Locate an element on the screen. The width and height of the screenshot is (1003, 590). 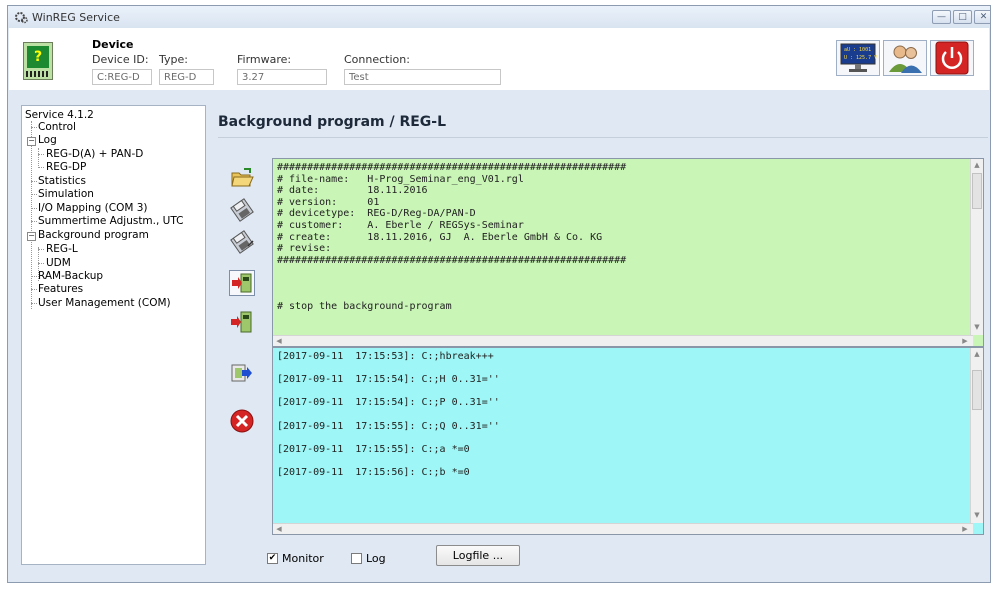
open-folder-icon is located at coordinates (242, 177).